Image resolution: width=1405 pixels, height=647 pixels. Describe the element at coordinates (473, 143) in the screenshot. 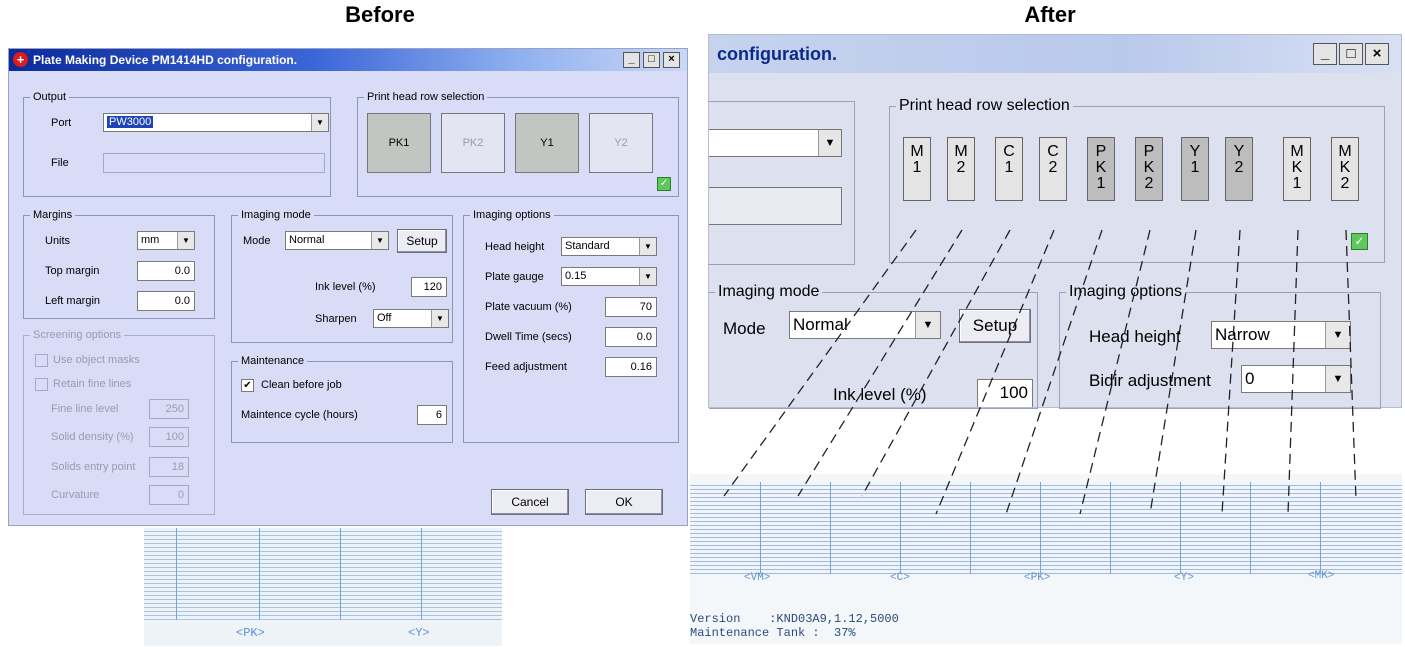

I see `head-button-pk2: PK2` at that location.